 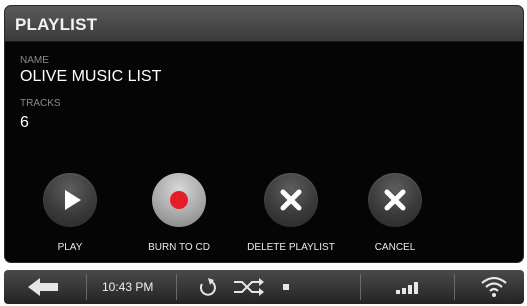 I want to click on shuffle-icon, so click(x=249, y=287).